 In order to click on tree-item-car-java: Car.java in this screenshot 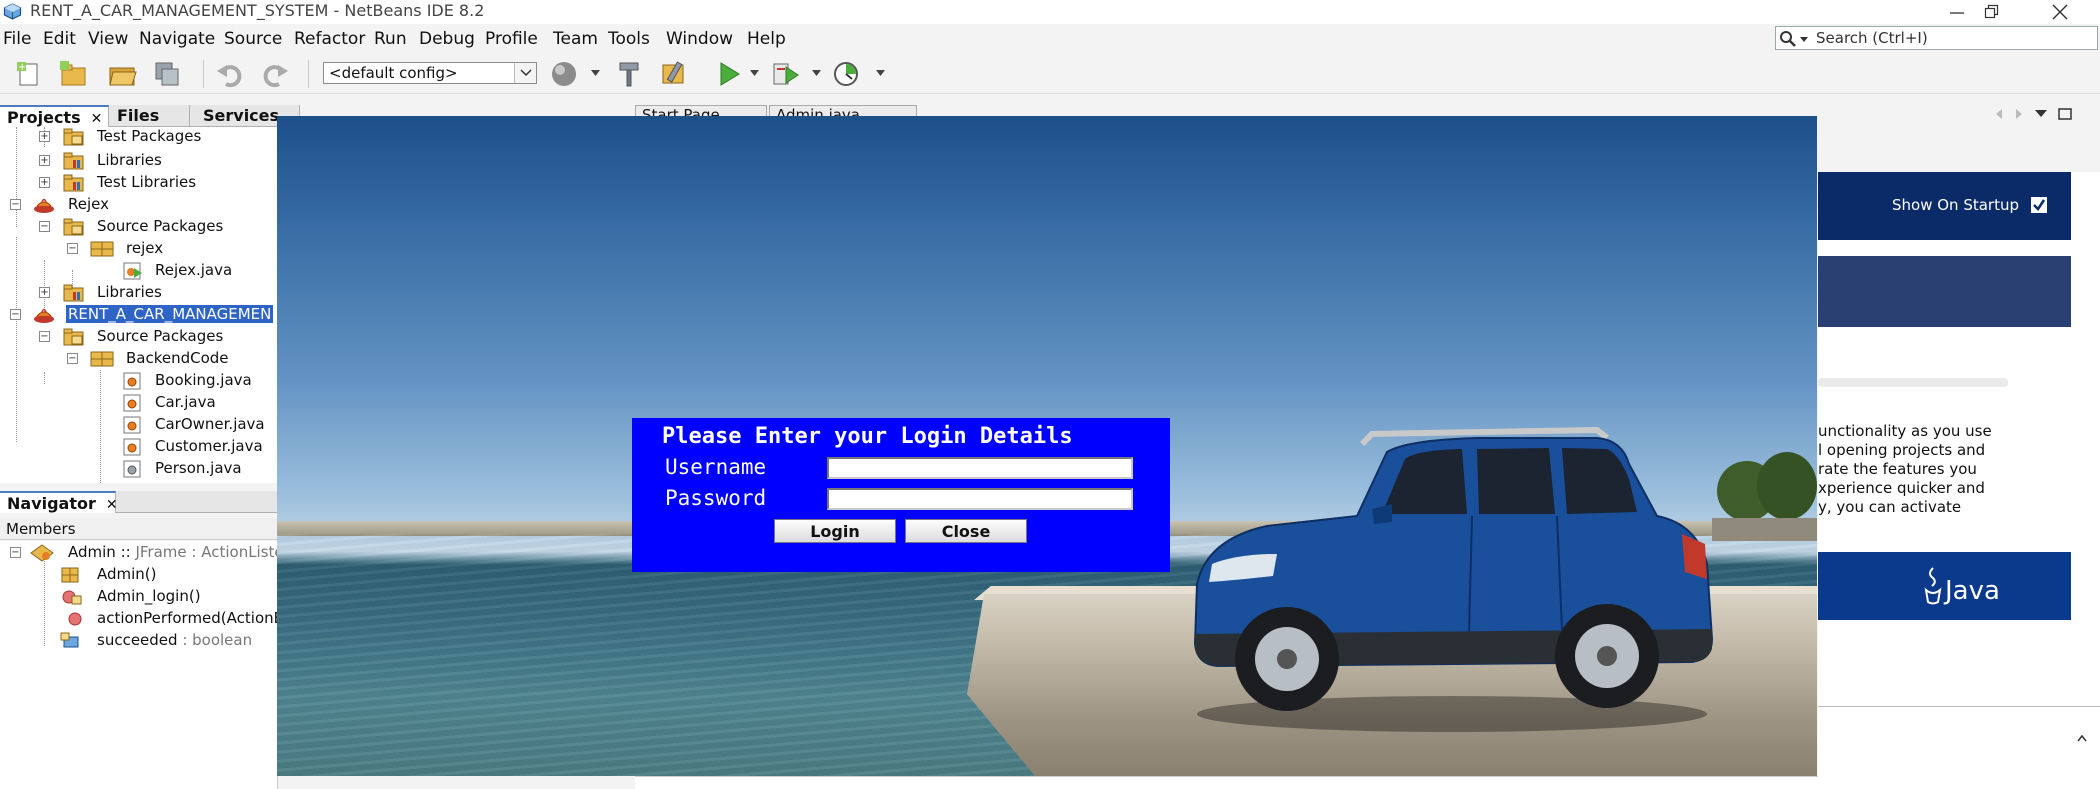, I will do `click(138, 402)`.